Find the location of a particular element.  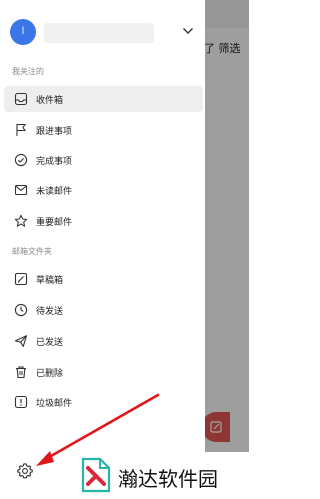

watermark-mark-icon is located at coordinates (96, 475).